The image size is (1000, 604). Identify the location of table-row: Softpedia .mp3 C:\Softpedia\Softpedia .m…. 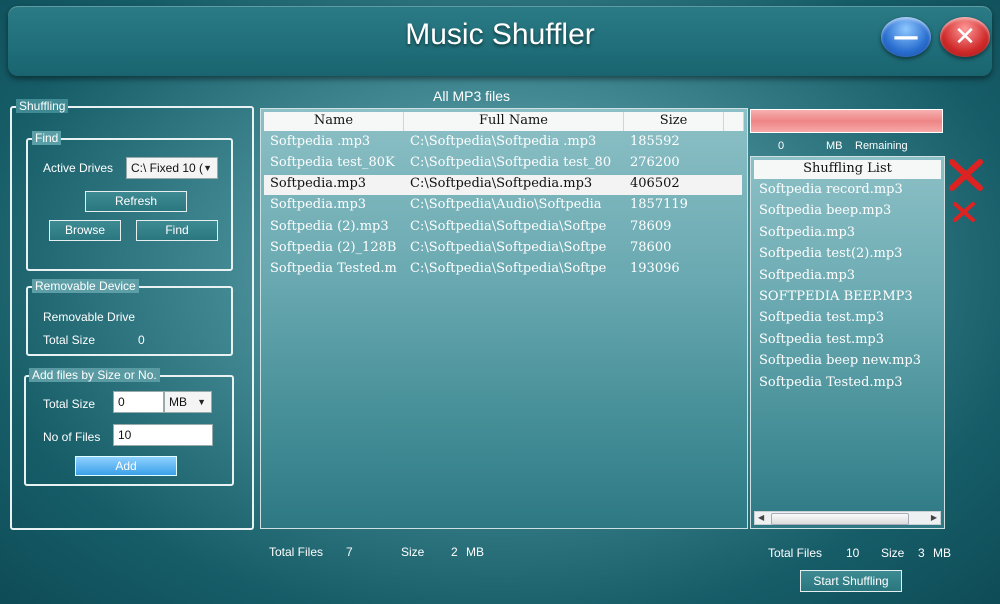
(504, 143).